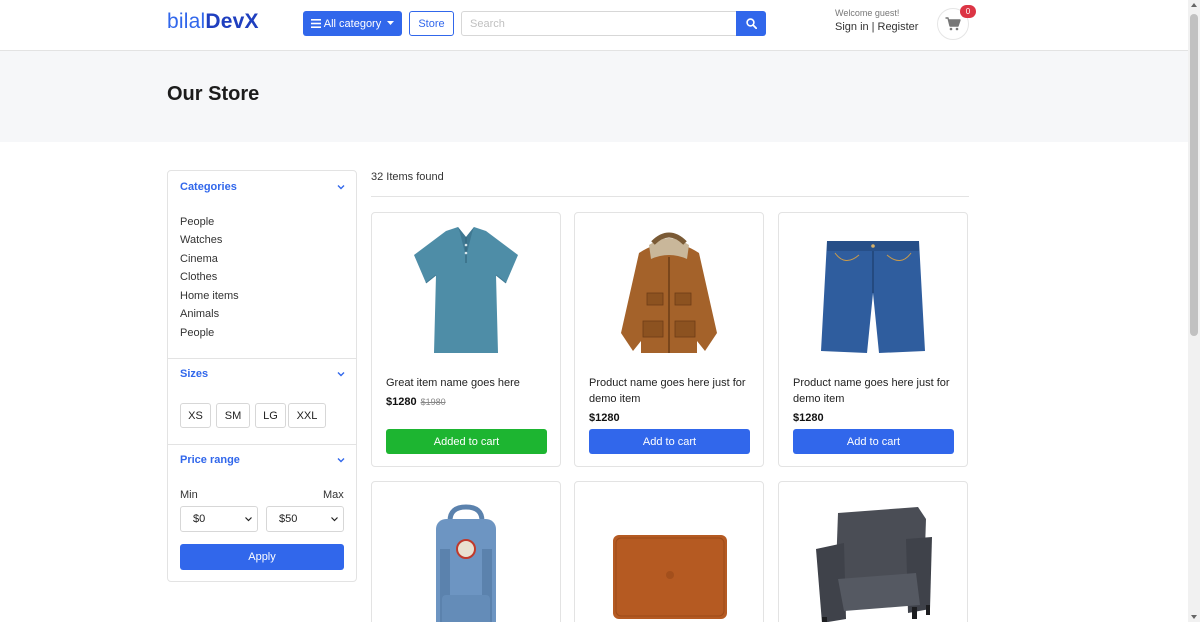 This screenshot has width=1200, height=622. Describe the element at coordinates (1194, 5) in the screenshot. I see `scroll-up-arrow` at that location.